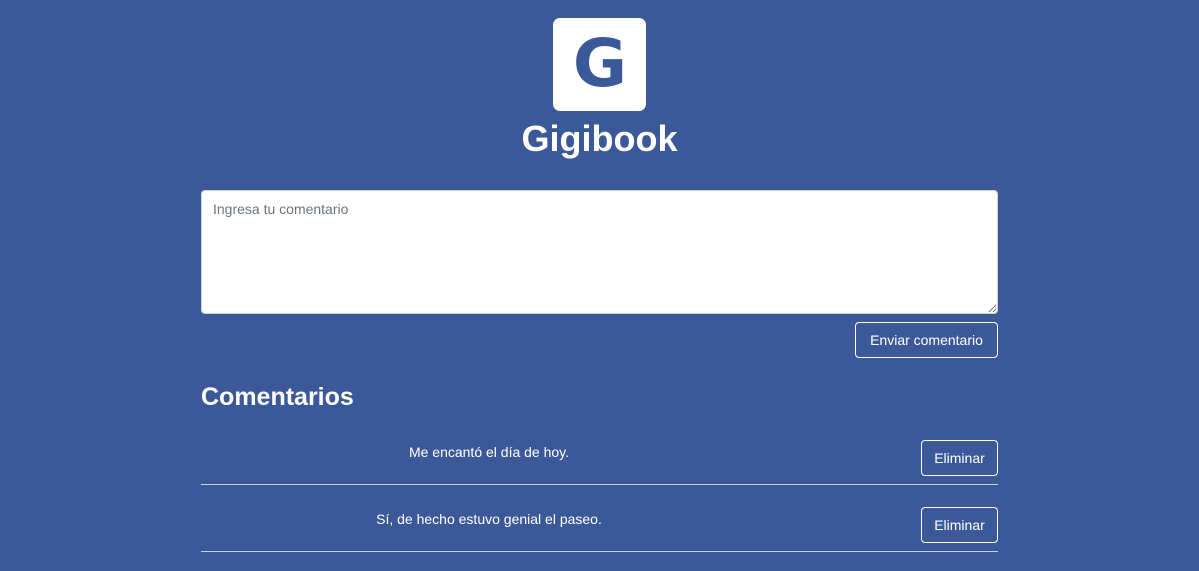 The width and height of the screenshot is (1199, 571). What do you see at coordinates (599, 252) in the screenshot?
I see `comment-input` at bounding box center [599, 252].